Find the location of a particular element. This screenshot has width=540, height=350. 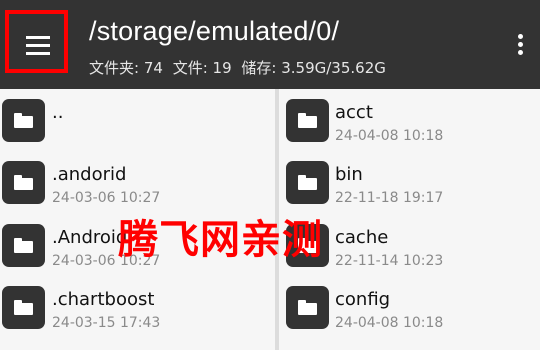

storage-stats: 文件夹: 74 文件: 19 储存: 3.59G/35.62G is located at coordinates (240, 67).